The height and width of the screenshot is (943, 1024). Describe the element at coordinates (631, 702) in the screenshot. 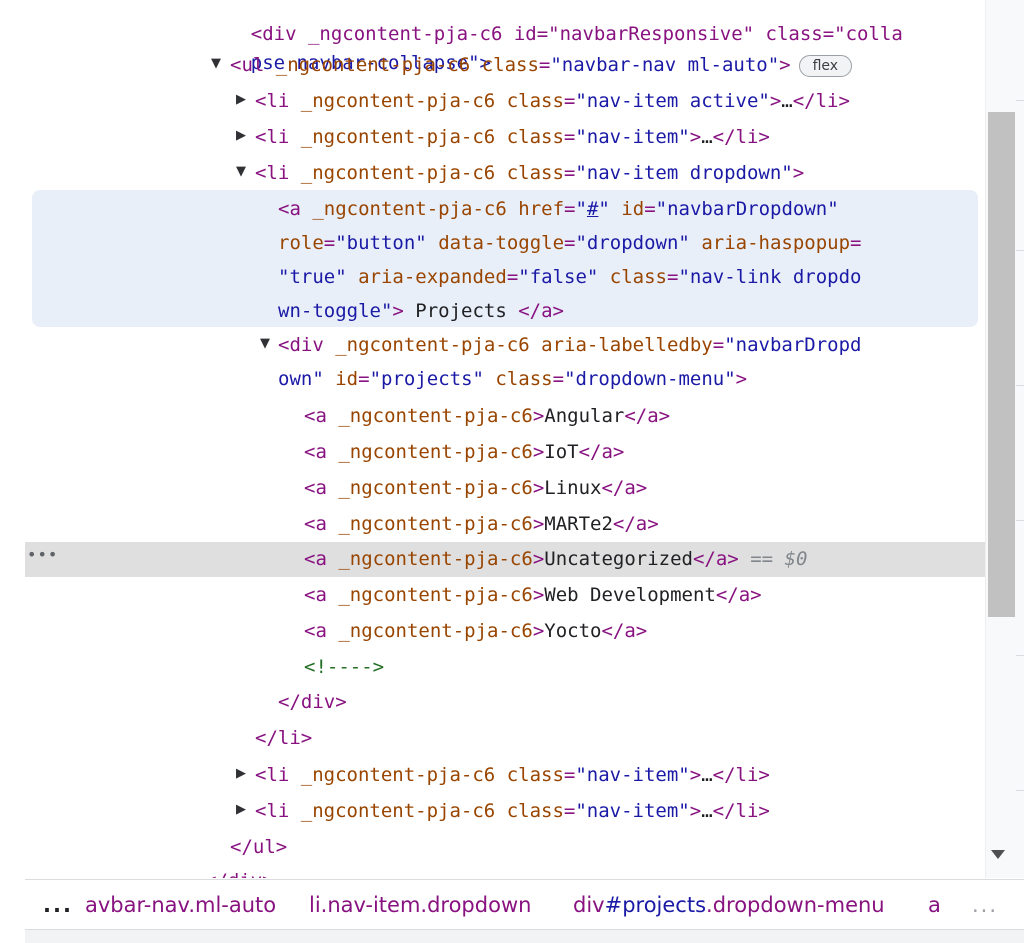

I see `tree-row-div-close: </div>` at that location.